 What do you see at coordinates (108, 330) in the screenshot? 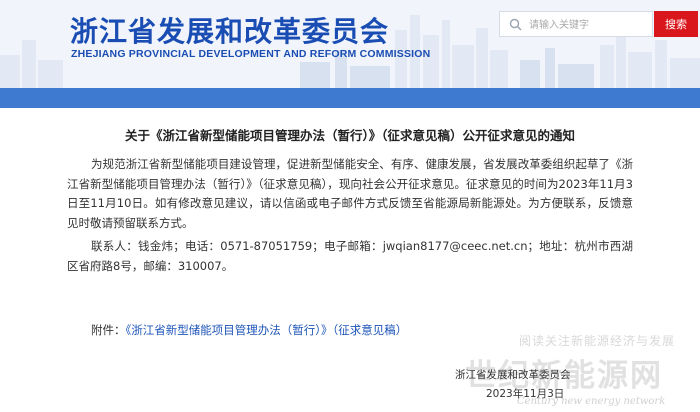
I see `attachment-label: 附件：` at bounding box center [108, 330].